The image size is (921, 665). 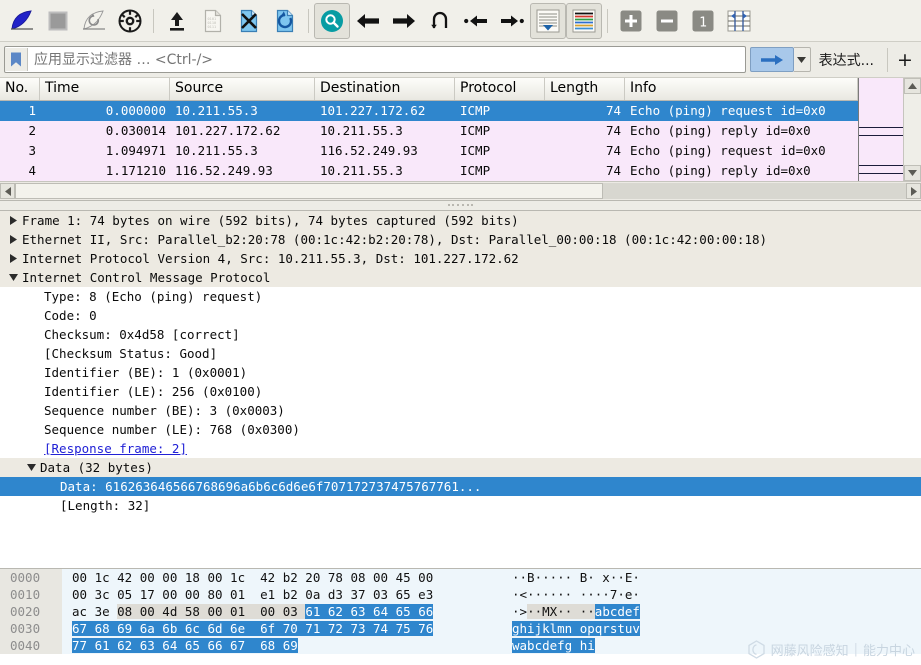 What do you see at coordinates (385, 89) in the screenshot?
I see `column-header-destination: Destination` at bounding box center [385, 89].